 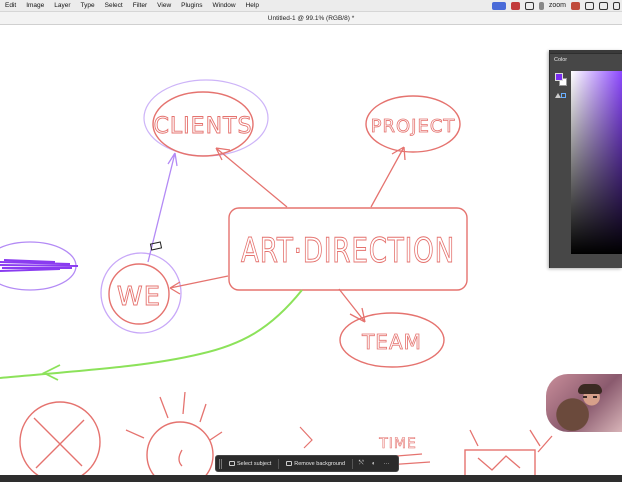 What do you see at coordinates (311, 18) in the screenshot?
I see `document-title: Untitled-1 @ 99.1% (RGB/8) *` at bounding box center [311, 18].